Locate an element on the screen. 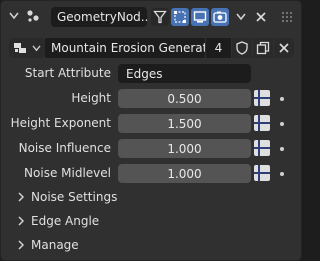  node-group-name-field: Mountain Erosion Generator is located at coordinates (125, 48).